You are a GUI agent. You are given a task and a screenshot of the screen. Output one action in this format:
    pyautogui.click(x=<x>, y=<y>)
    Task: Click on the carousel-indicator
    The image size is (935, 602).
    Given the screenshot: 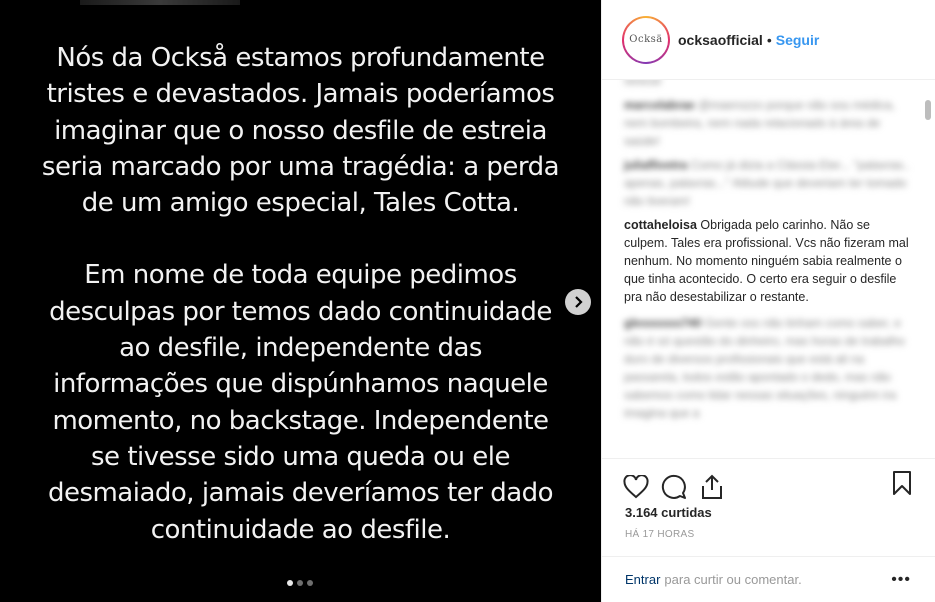 What is the action you would take?
    pyautogui.click(x=300, y=583)
    